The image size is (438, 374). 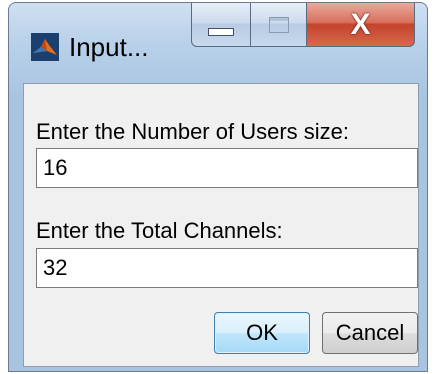 I want to click on minimize-icon, so click(x=221, y=31).